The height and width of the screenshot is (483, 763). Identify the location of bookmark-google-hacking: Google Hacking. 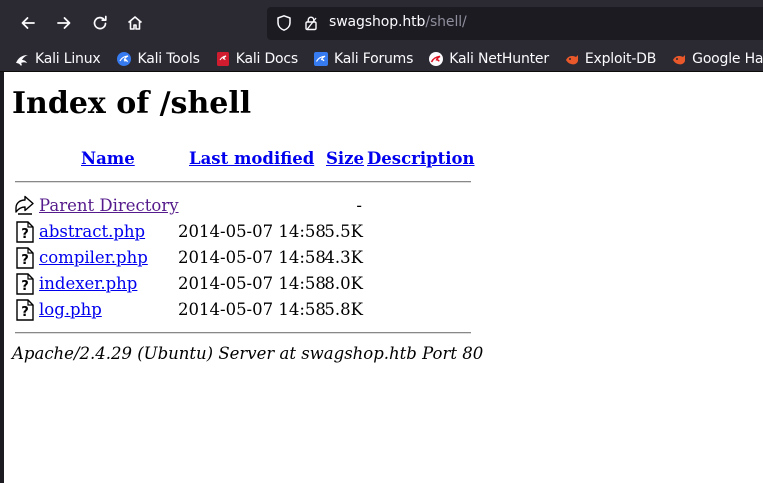
(711, 59).